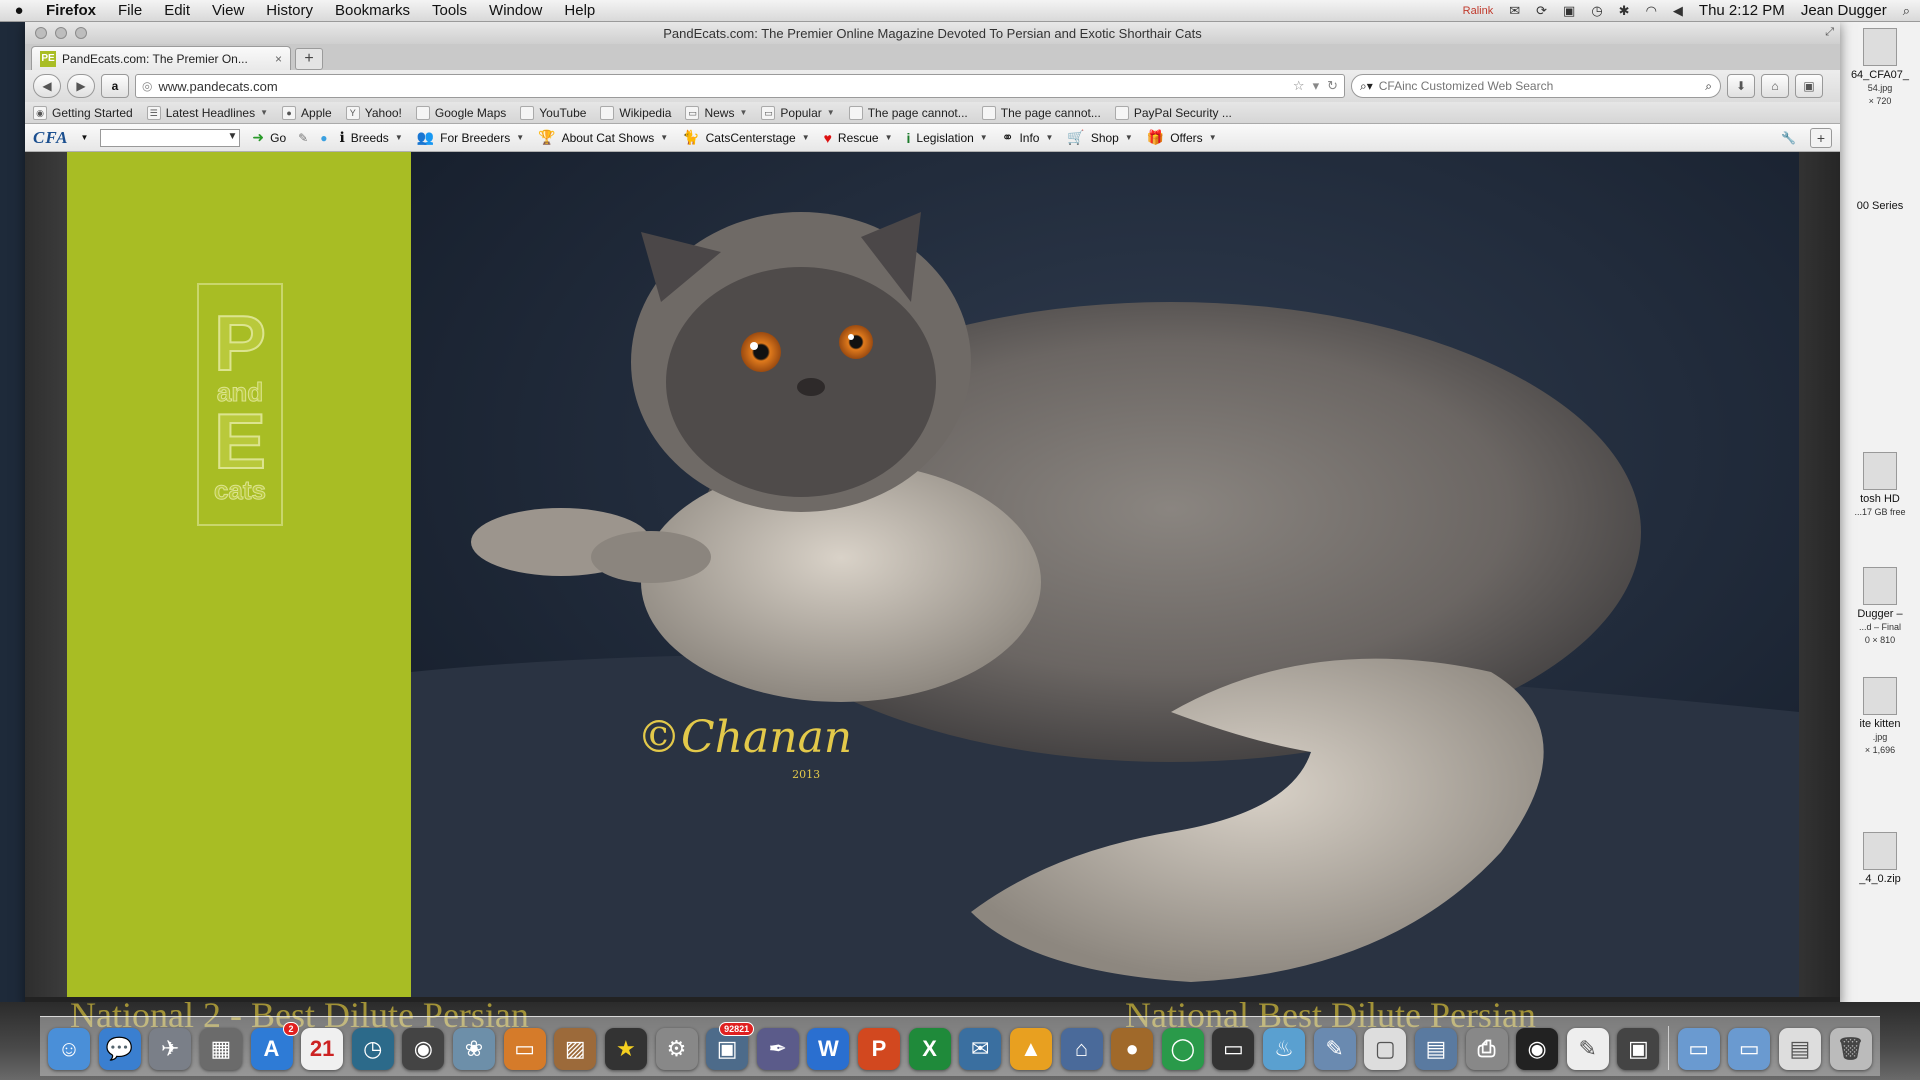 This screenshot has width=1920, height=1080. I want to click on bookmark-item: Google Maps, so click(460, 112).